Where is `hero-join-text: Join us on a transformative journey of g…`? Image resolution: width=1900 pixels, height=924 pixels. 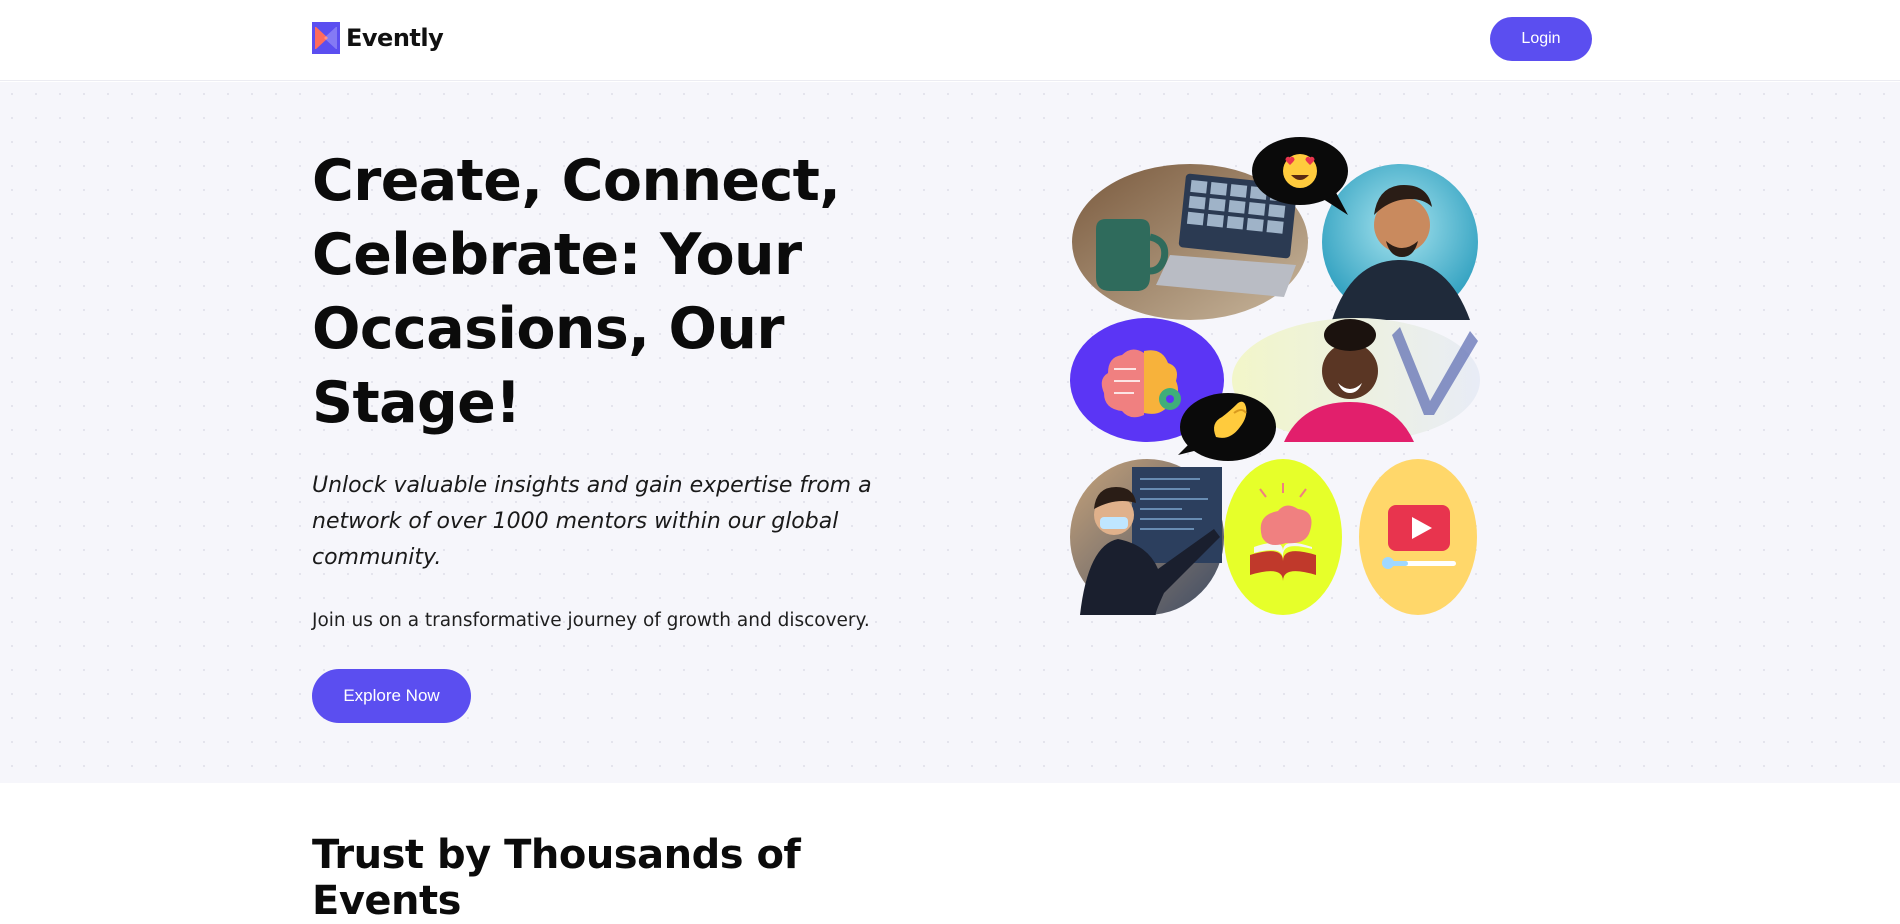 hero-join-text: Join us on a transformative journey of g… is located at coordinates (591, 620).